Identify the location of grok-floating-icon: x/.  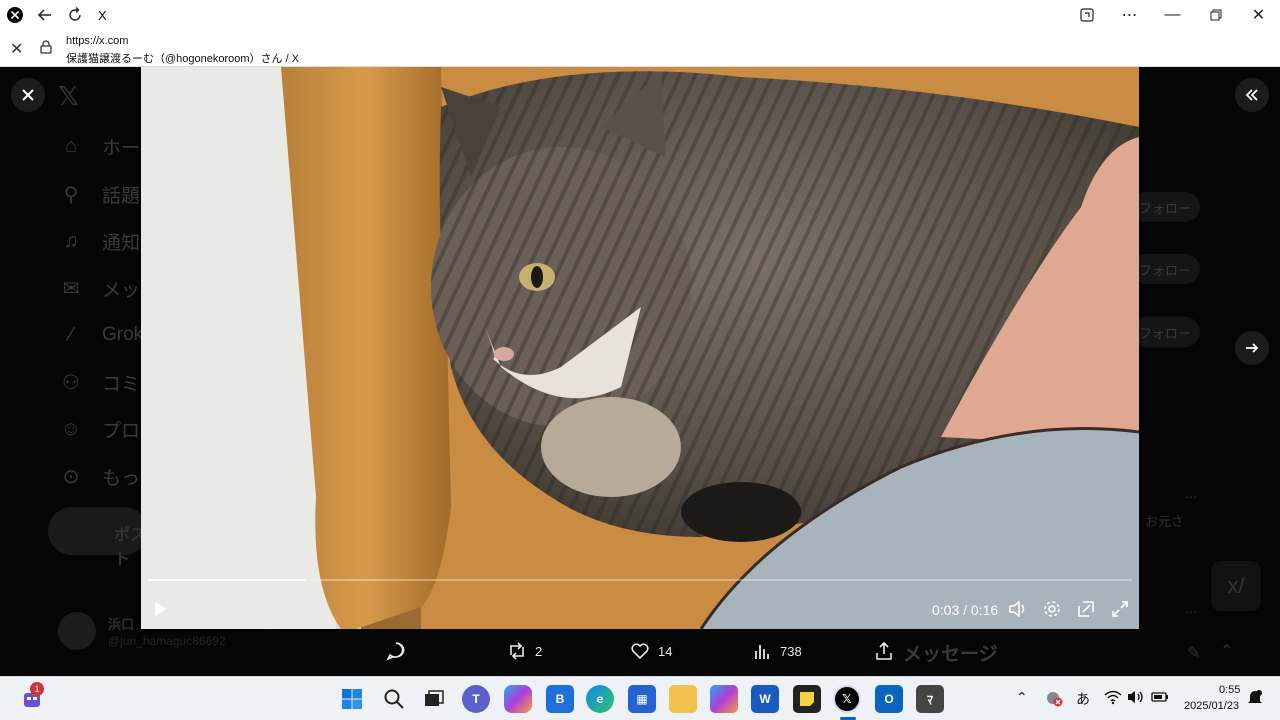
(1236, 586).